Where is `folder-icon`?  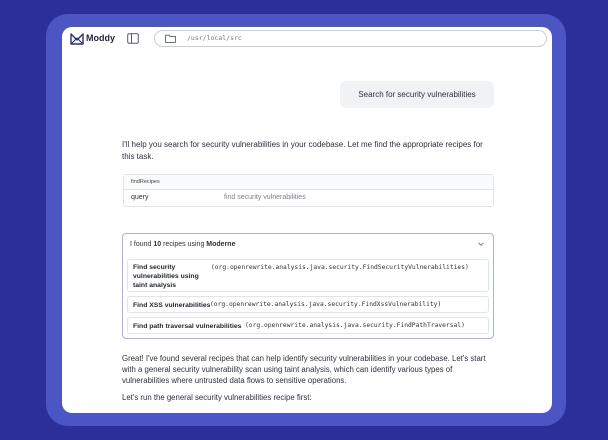 folder-icon is located at coordinates (170, 38).